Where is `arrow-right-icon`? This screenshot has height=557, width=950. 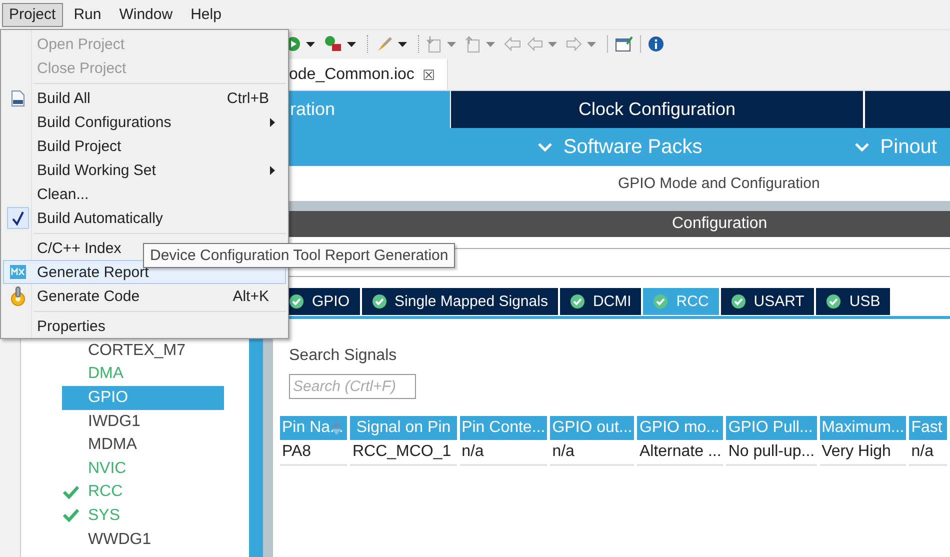
arrow-right-icon is located at coordinates (574, 44).